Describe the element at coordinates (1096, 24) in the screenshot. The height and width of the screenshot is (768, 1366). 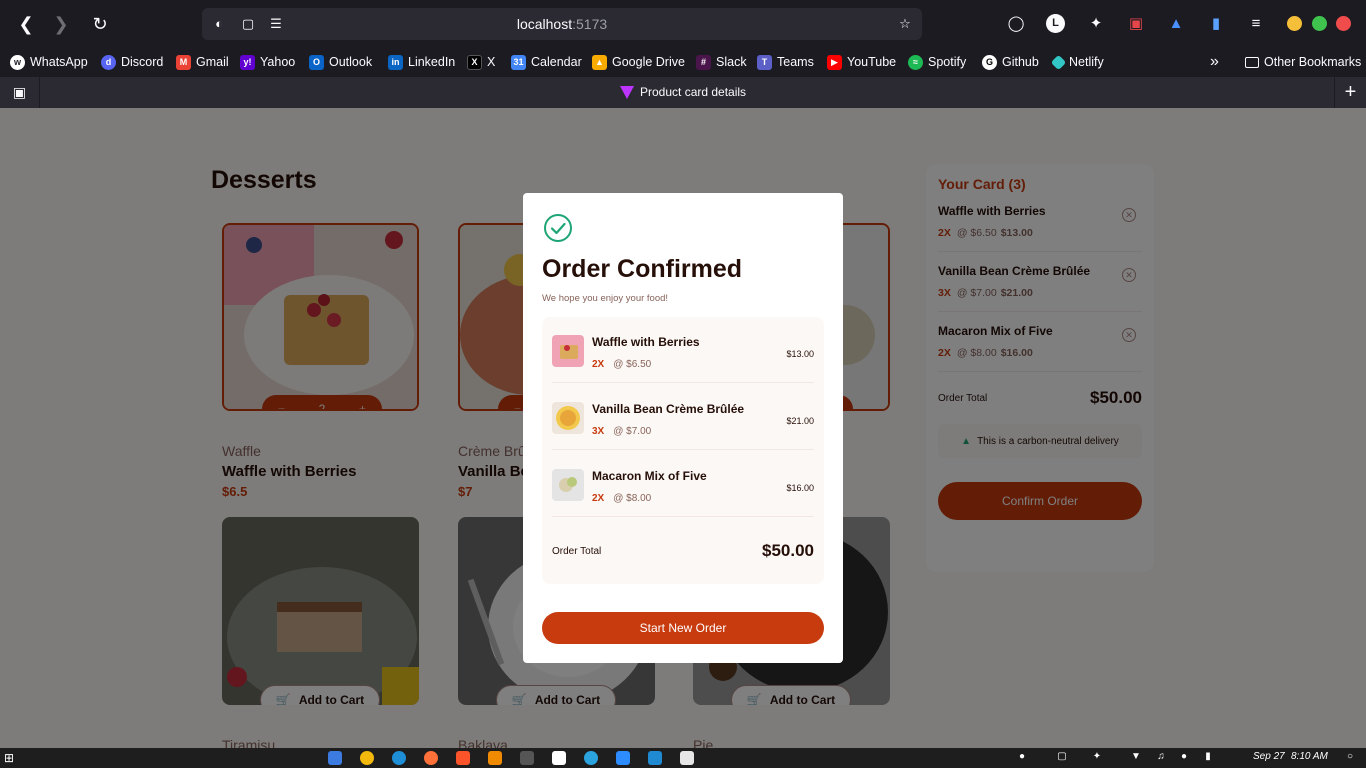
I see `extensions-icon: ✦` at that location.